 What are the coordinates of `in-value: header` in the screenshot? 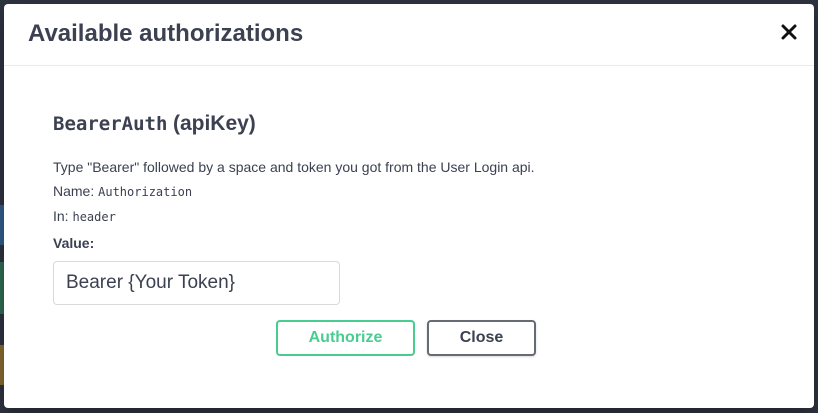 It's located at (94, 217).